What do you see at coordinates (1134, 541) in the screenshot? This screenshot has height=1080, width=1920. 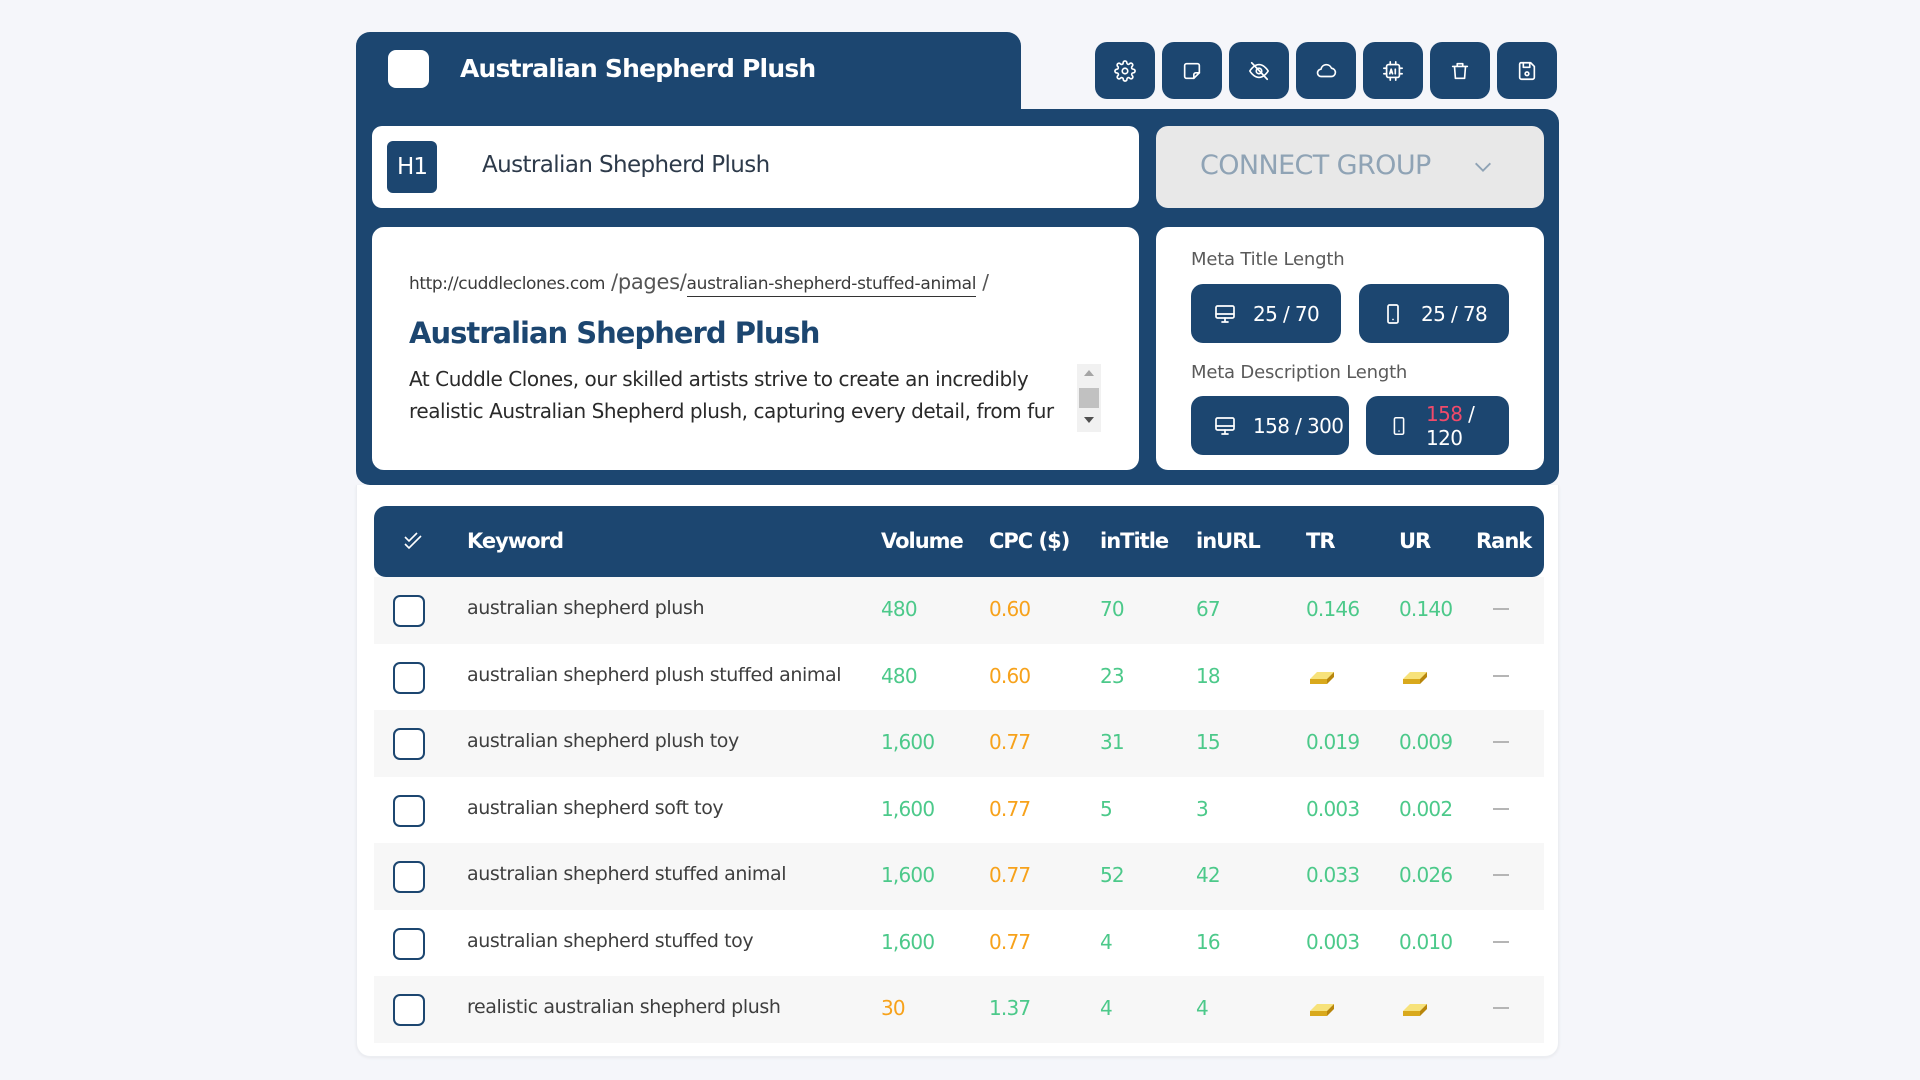 I see `column-header-intitle: inTitle` at bounding box center [1134, 541].